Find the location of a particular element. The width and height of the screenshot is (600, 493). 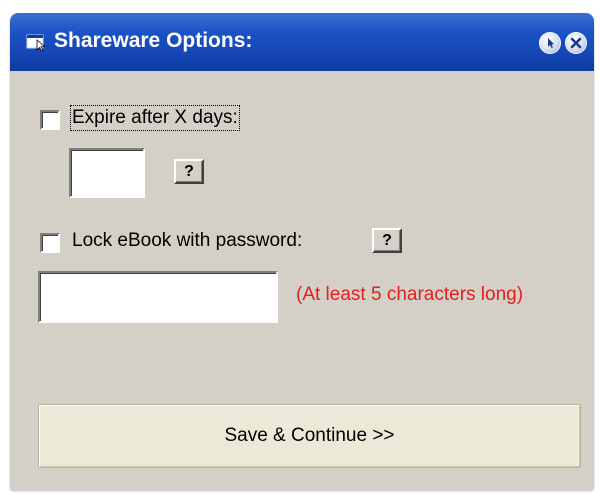

title-bar: Shareware Options: is located at coordinates (302, 42).